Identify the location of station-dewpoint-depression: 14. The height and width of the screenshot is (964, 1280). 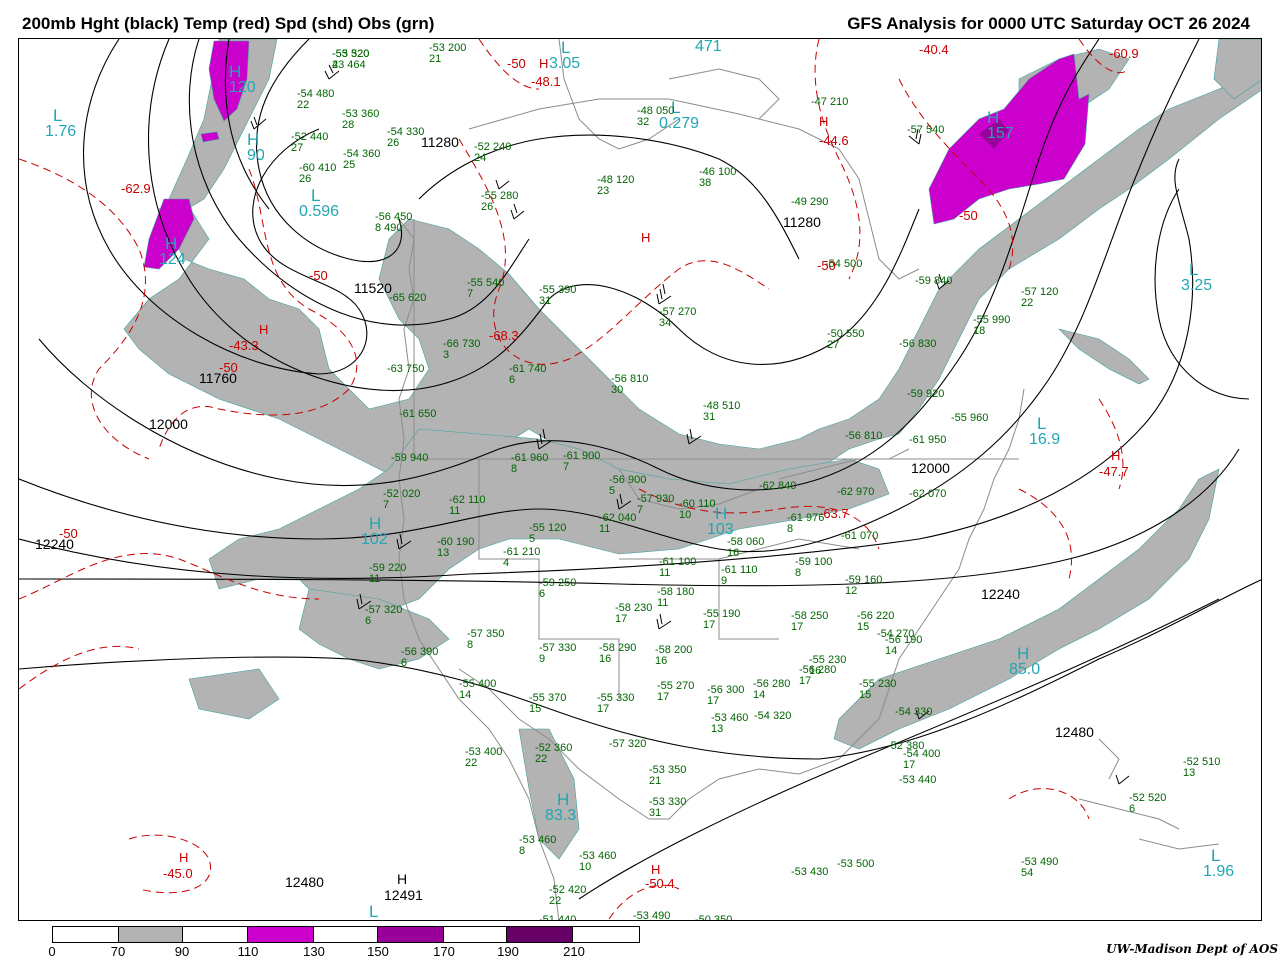
(465, 695).